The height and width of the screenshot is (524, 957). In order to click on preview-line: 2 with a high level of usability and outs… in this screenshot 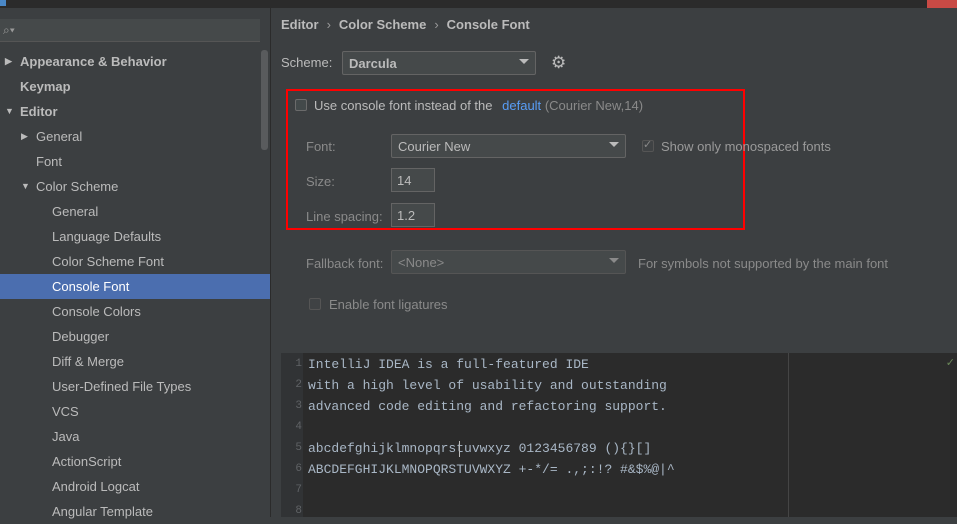, I will do `click(619, 385)`.